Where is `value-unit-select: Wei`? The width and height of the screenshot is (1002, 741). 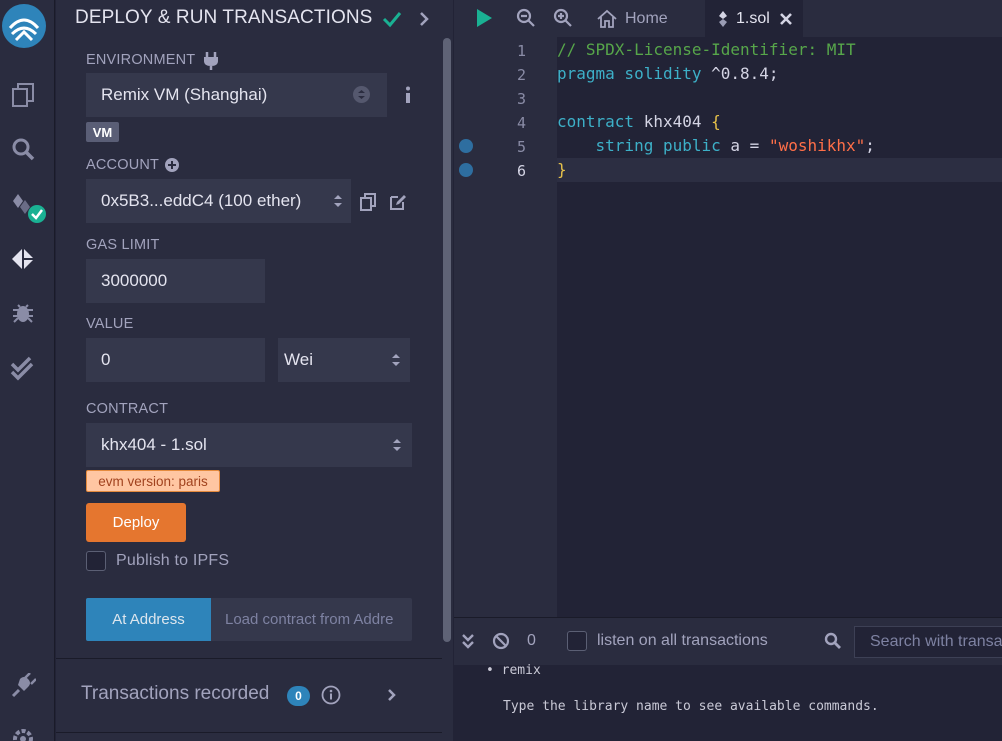 value-unit-select: Wei is located at coordinates (344, 360).